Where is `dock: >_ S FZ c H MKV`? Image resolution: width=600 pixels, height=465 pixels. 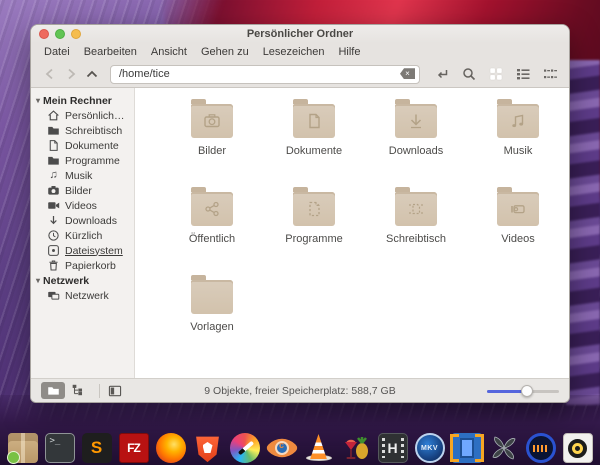
dock: >_ S FZ c H MKV is located at coordinates (300, 448).